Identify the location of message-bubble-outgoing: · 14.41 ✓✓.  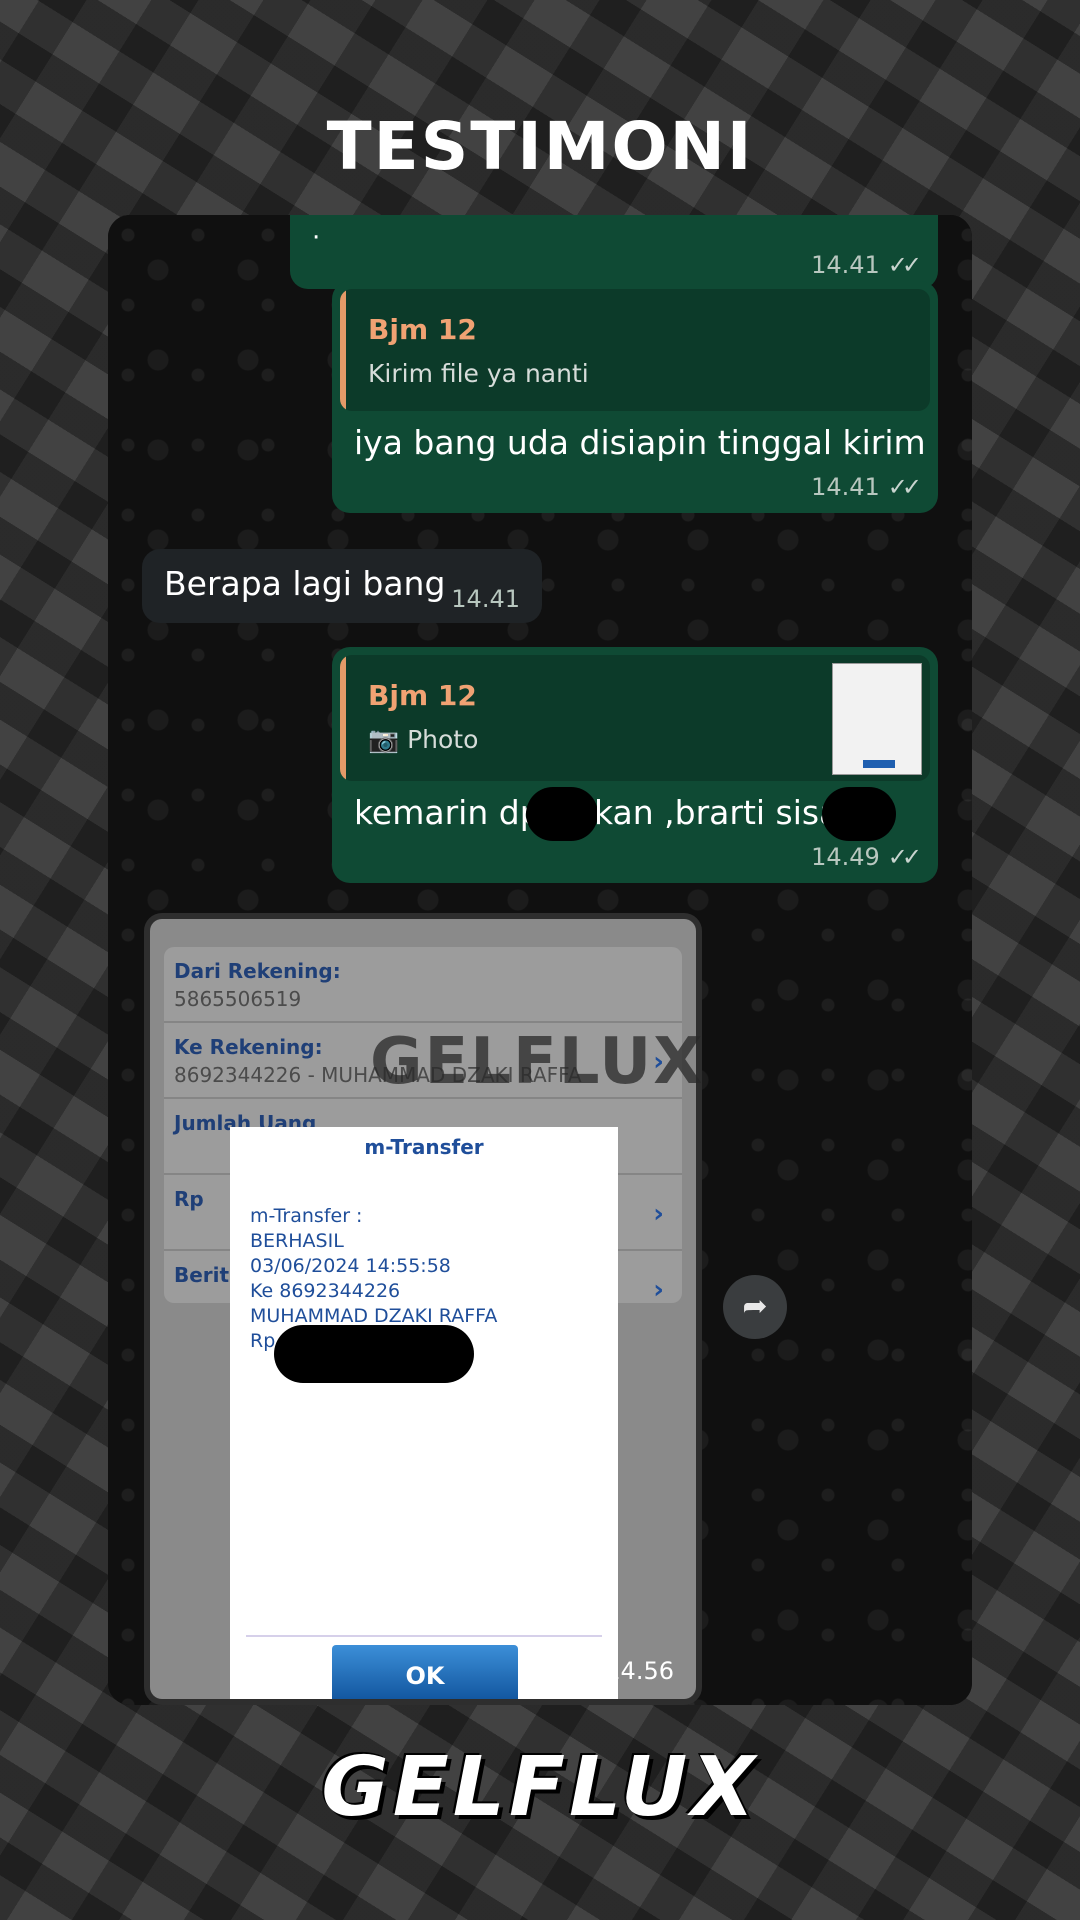
(614, 252).